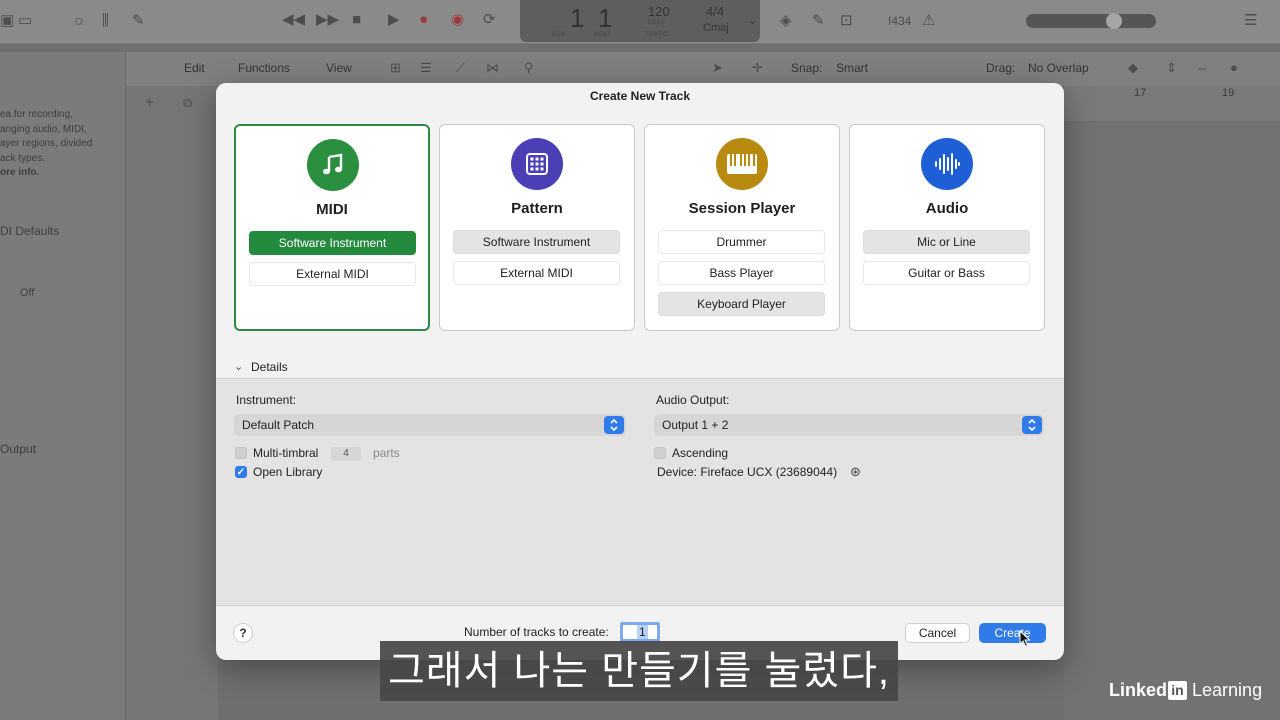 The width and height of the screenshot is (1280, 720). I want to click on lcd-time-signature: 4/4, so click(715, 11).